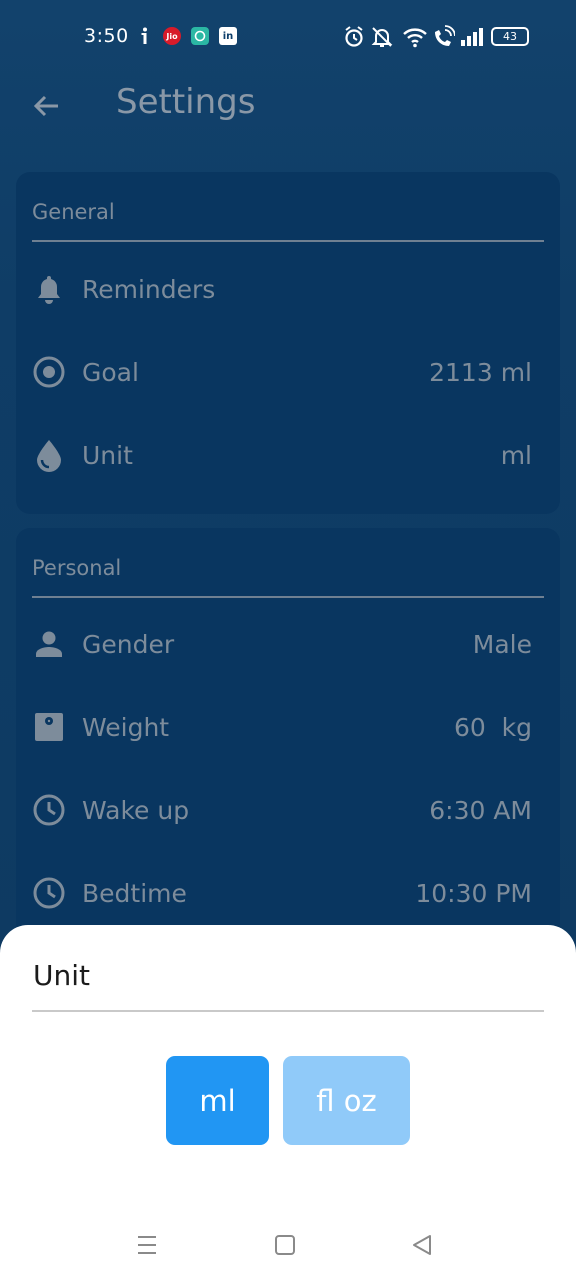 The image size is (576, 1280). Describe the element at coordinates (288, 37) in the screenshot. I see `status-bar: 3:50 Jio in 43` at that location.